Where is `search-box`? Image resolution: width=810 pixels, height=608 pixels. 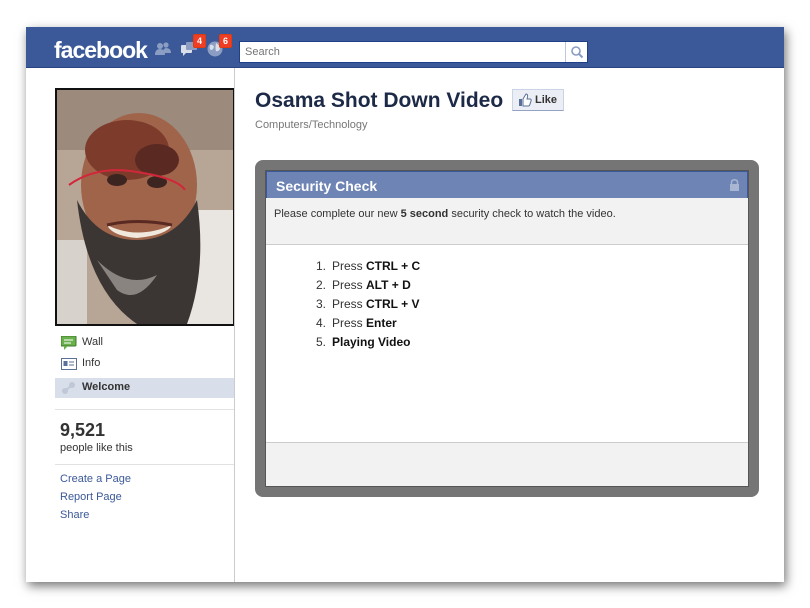
search-box is located at coordinates (413, 52).